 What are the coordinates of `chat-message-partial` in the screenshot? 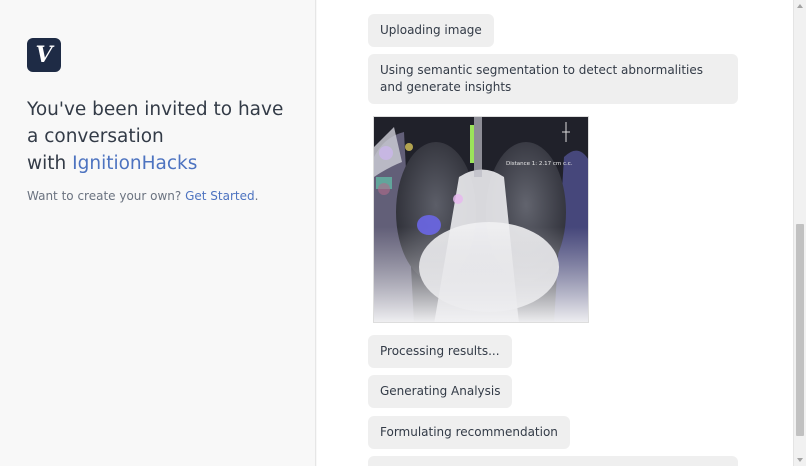 It's located at (553, 461).